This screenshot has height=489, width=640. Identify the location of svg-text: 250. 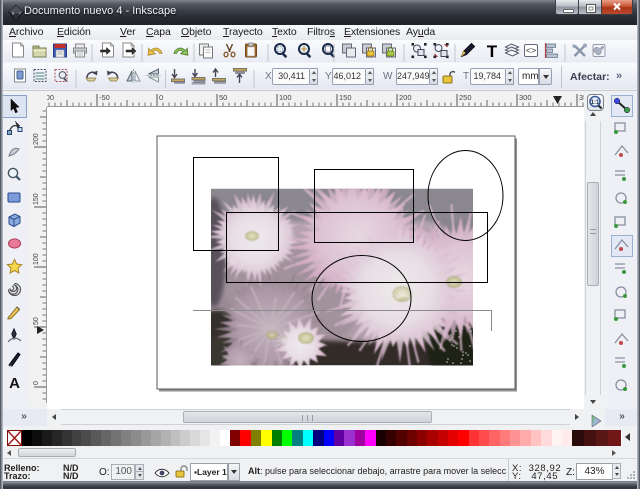
(465, 97).